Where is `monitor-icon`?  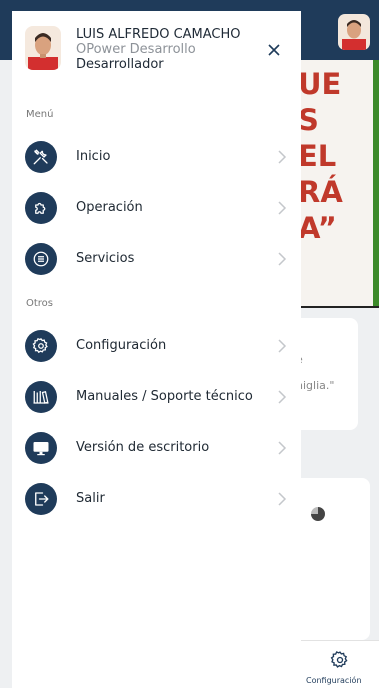
monitor-icon is located at coordinates (41, 448).